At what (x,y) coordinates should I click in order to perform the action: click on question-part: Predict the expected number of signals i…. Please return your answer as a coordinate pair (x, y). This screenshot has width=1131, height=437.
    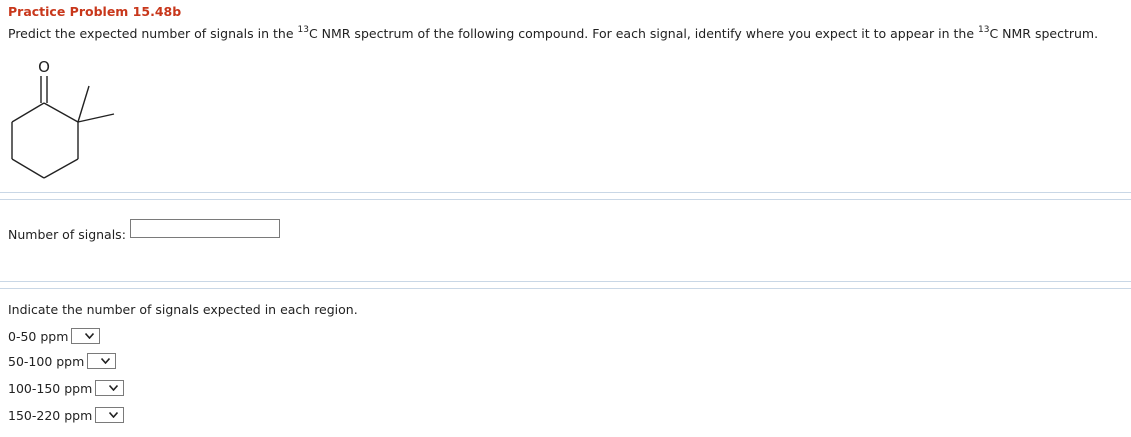
    Looking at the image, I should click on (153, 33).